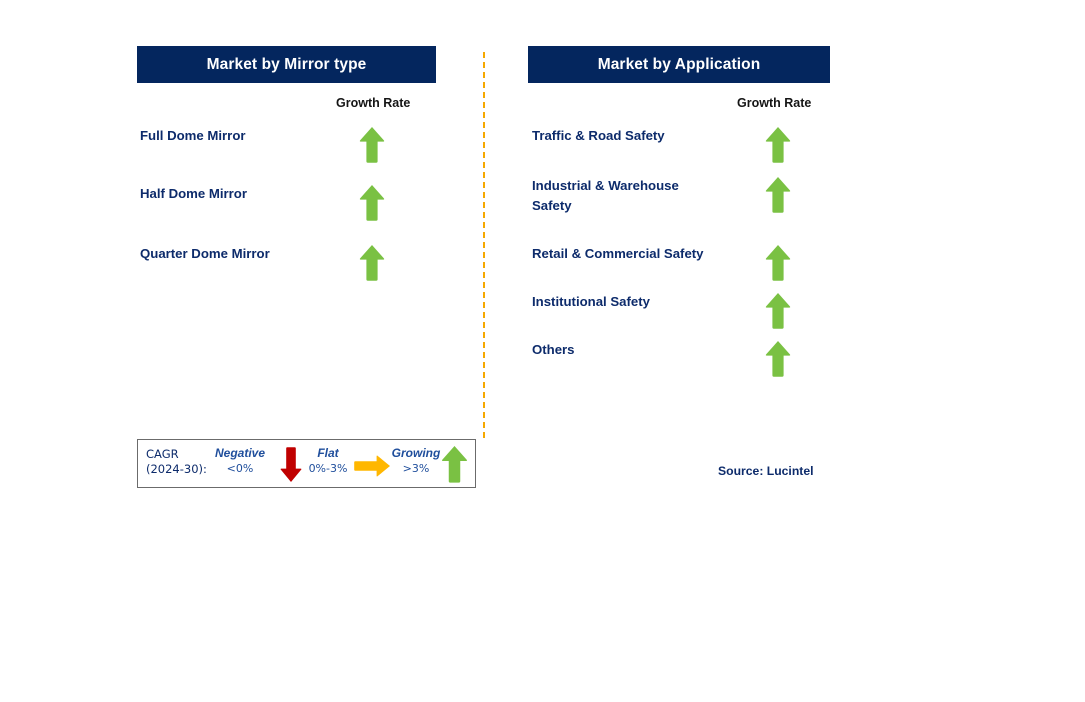 Image resolution: width=1085 pixels, height=702 pixels. I want to click on column-header-growth-rate-application: Growth Rate, so click(774, 103).